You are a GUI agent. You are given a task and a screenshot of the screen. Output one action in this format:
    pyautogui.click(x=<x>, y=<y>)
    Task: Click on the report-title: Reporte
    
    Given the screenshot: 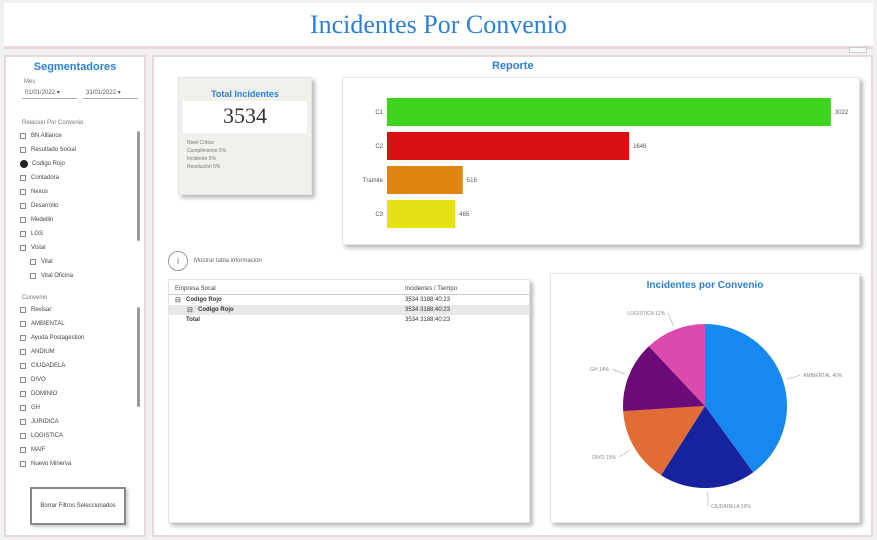 What is the action you would take?
    pyautogui.click(x=513, y=66)
    